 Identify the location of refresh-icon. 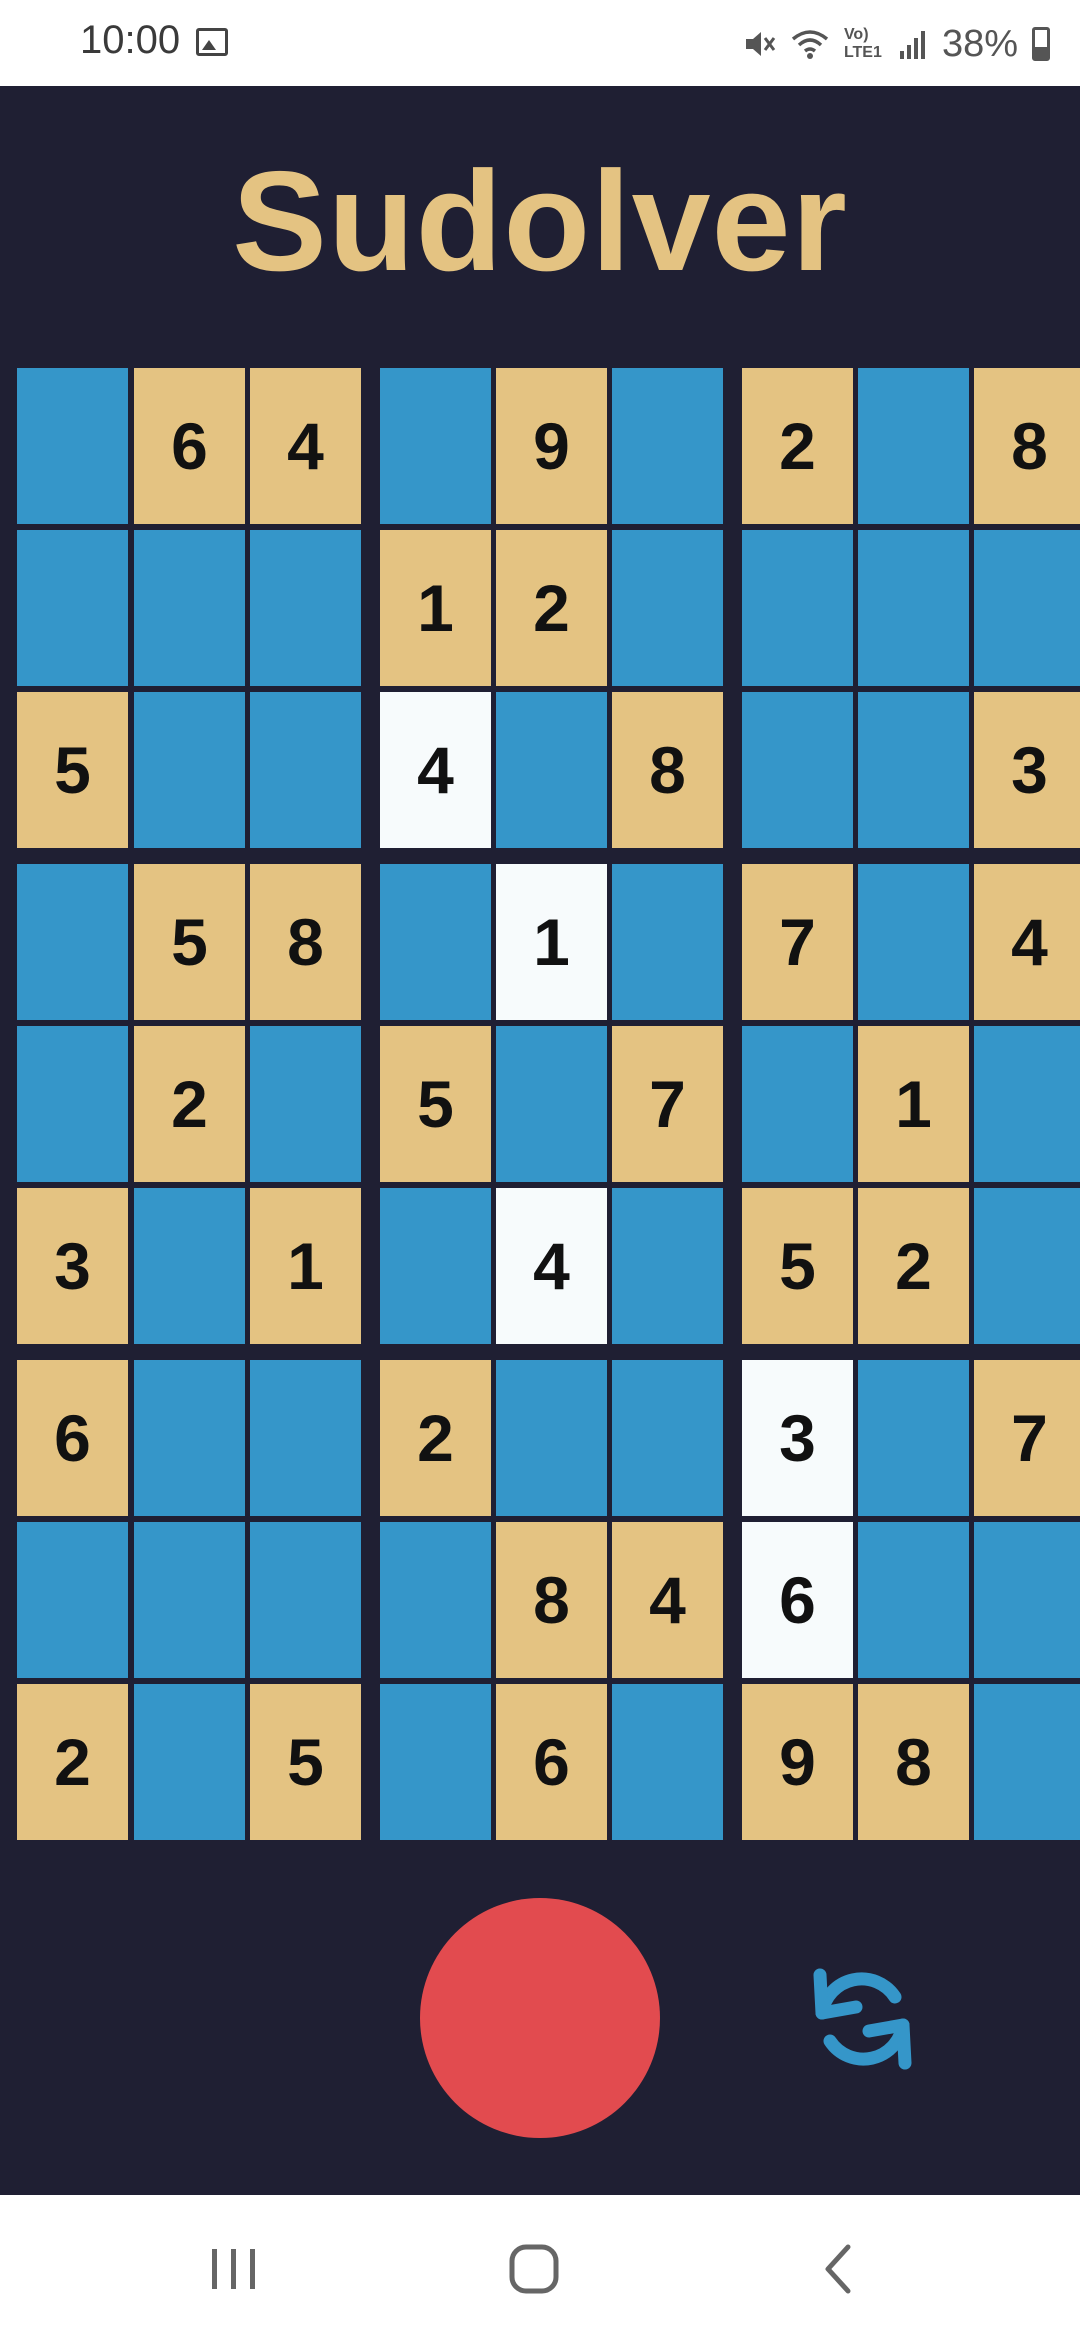
(862, 2019).